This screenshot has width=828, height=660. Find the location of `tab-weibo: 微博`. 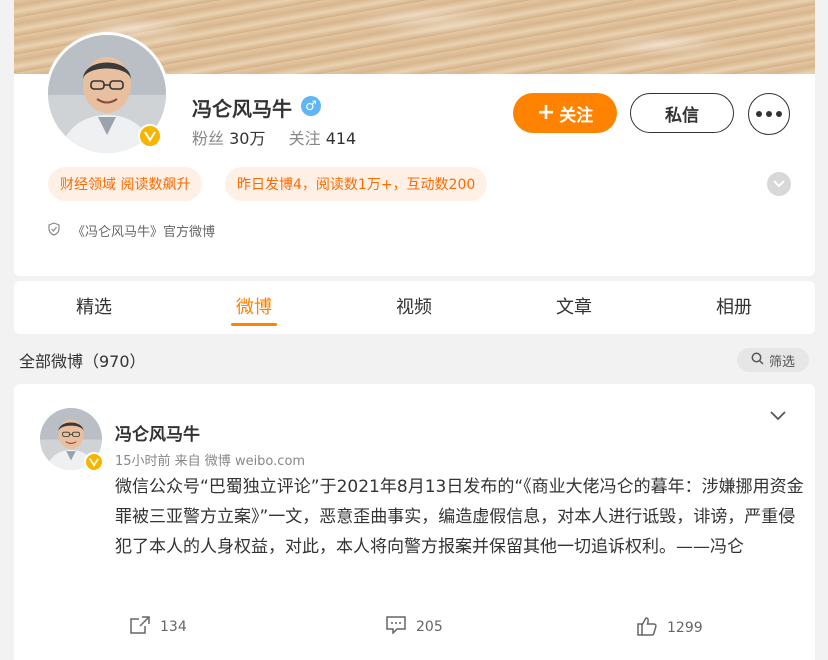

tab-weibo: 微博 is located at coordinates (254, 307).